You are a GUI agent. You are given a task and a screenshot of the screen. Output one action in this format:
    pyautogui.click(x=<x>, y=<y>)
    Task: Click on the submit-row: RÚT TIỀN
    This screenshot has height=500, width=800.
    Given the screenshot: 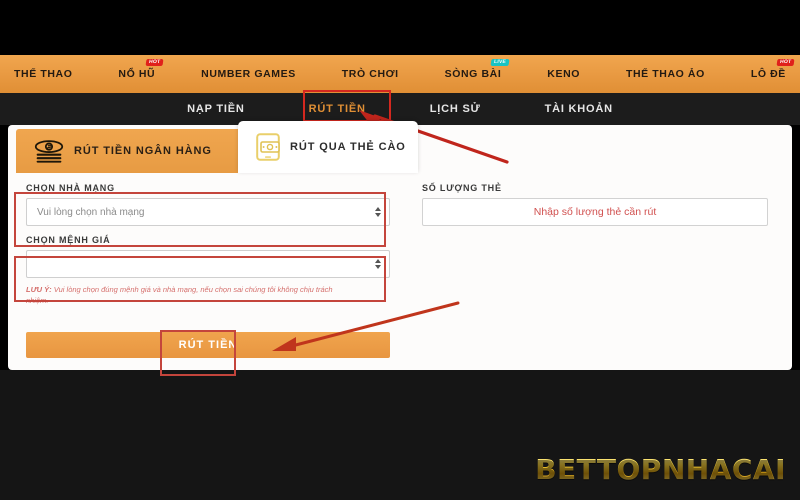 What is the action you would take?
    pyautogui.click(x=208, y=345)
    